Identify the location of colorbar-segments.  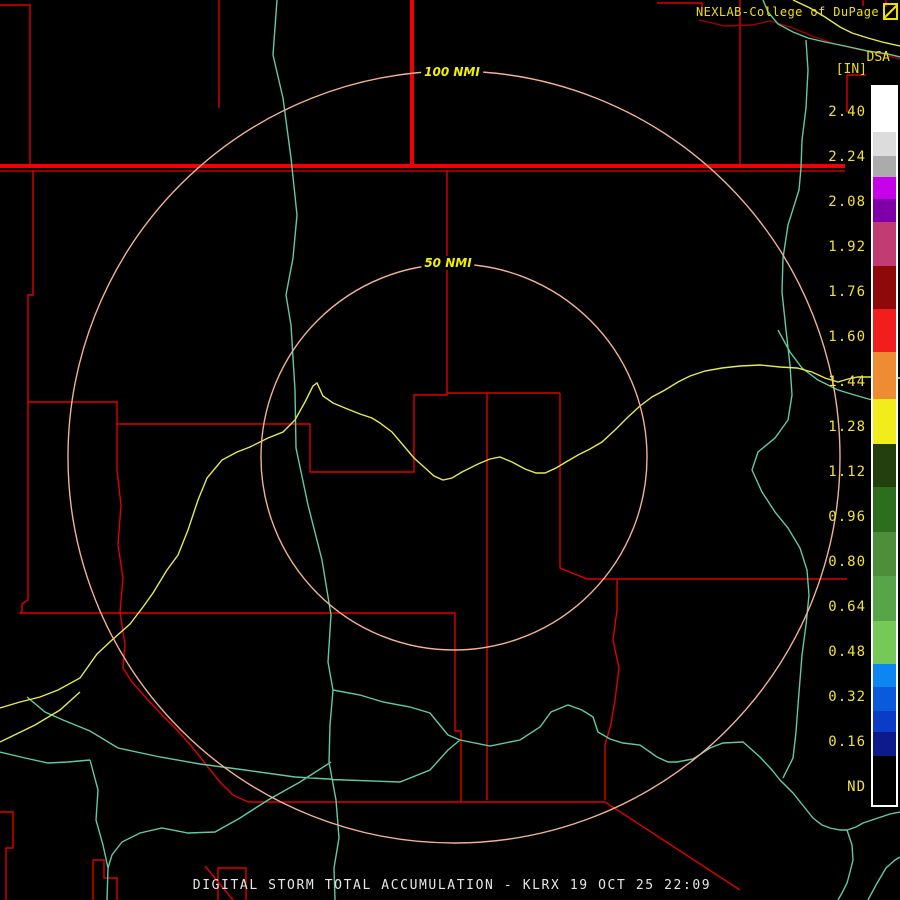
(884, 445).